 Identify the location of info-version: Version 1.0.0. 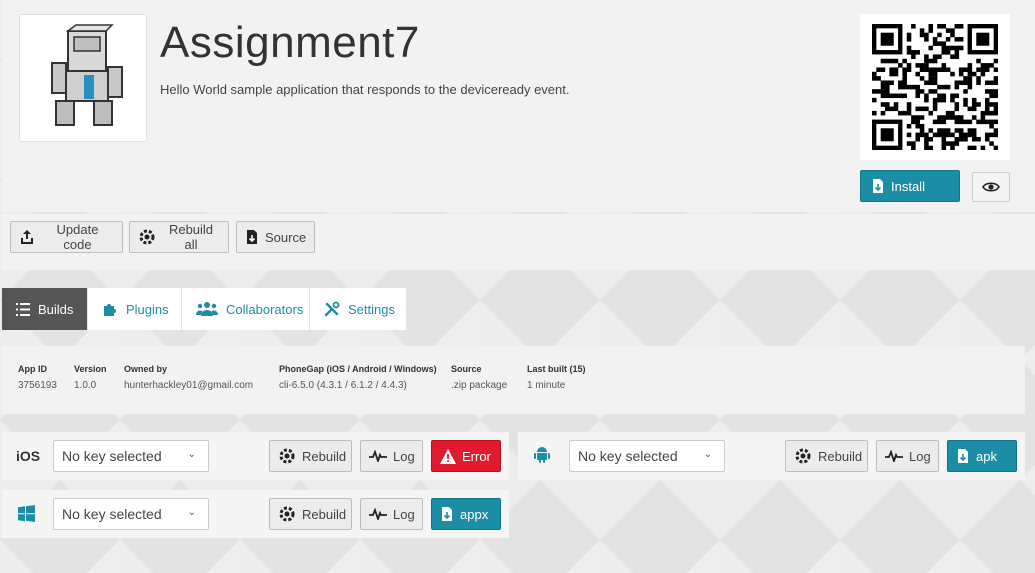
(90, 377).